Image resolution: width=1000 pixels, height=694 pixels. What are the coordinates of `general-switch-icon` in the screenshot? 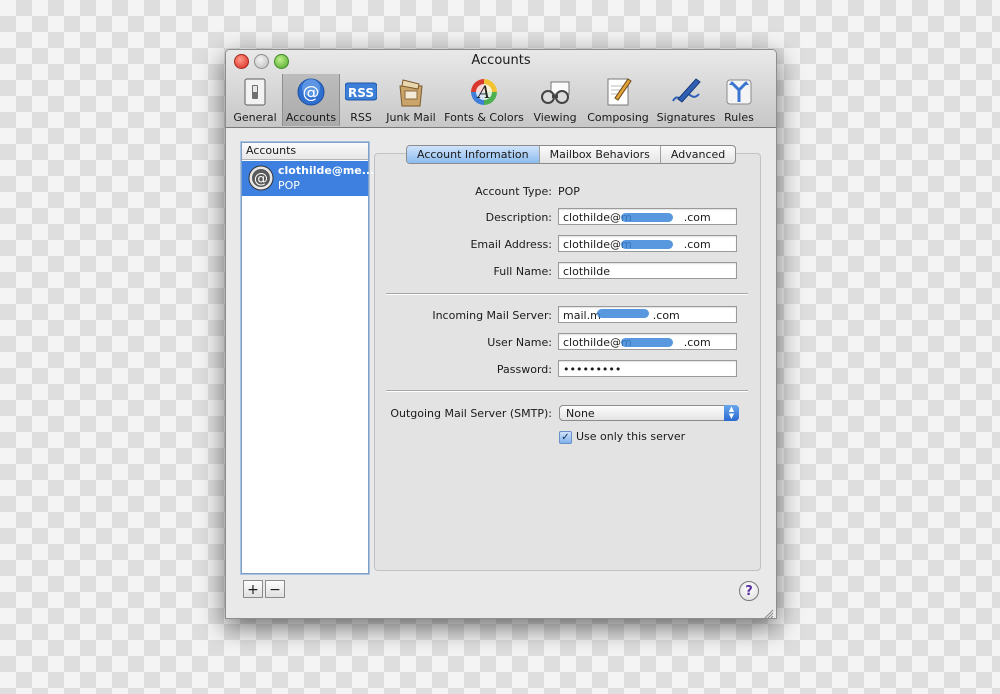 It's located at (255, 92).